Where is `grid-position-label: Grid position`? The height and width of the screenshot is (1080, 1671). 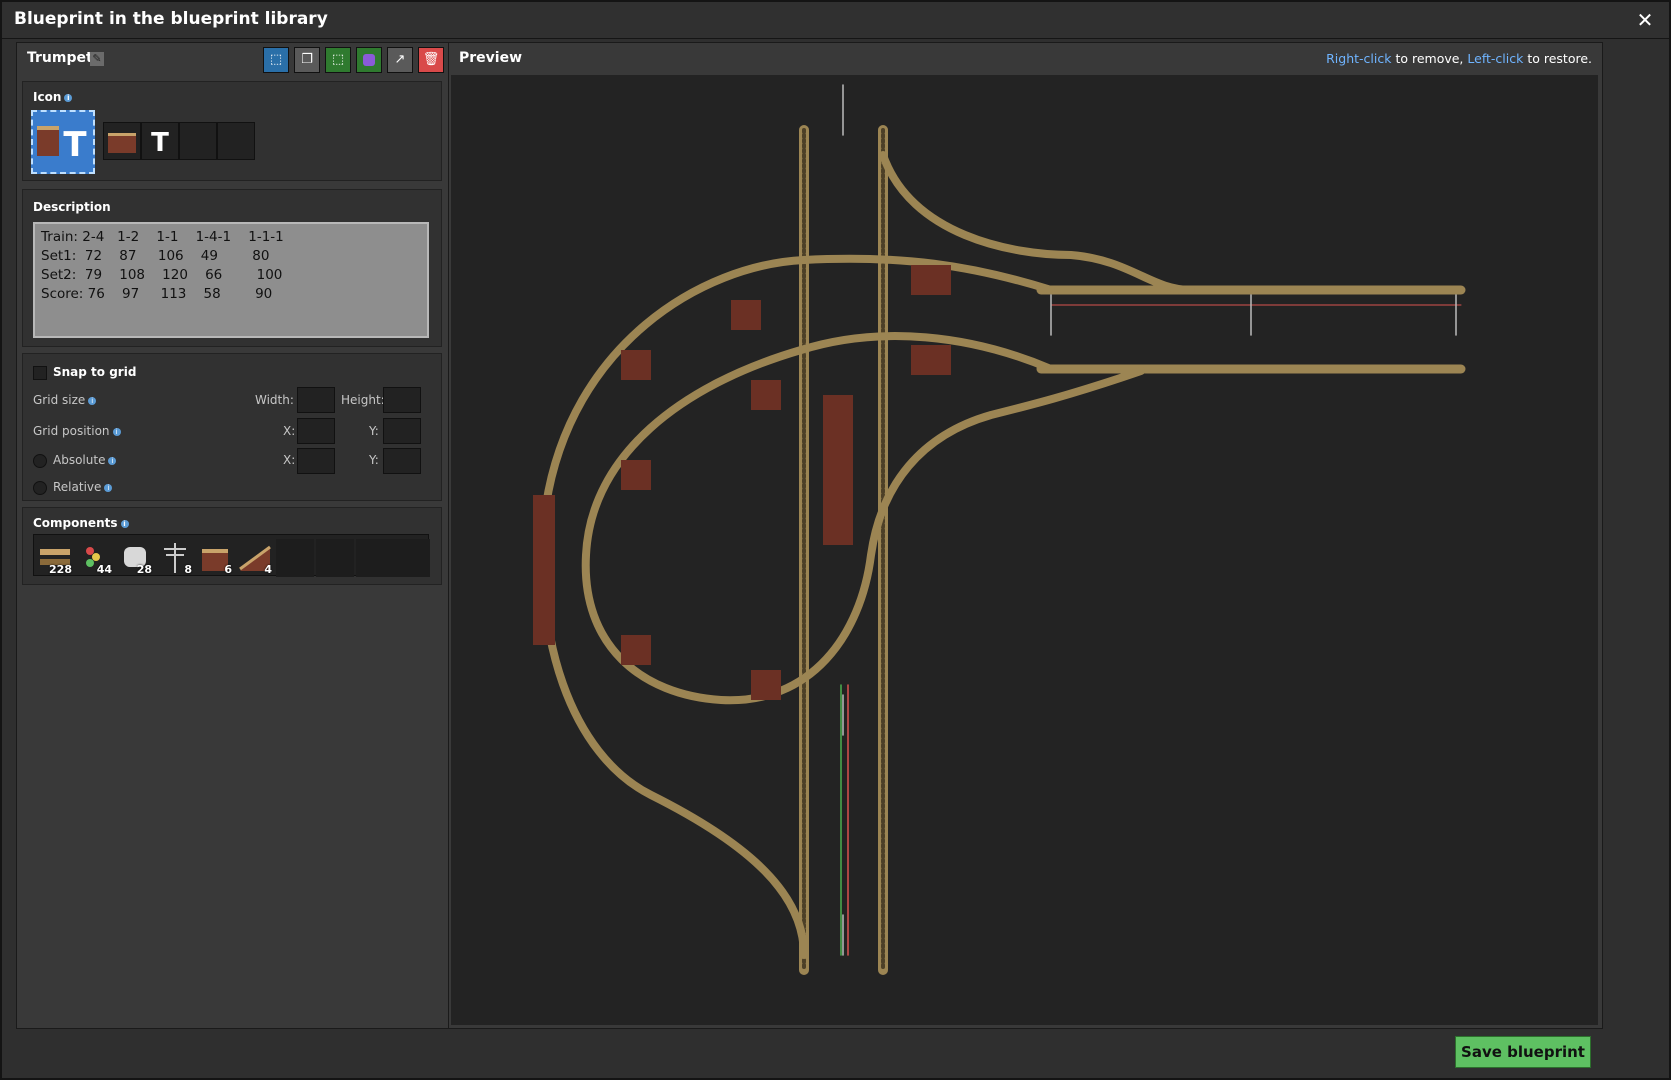 grid-position-label: Grid position is located at coordinates (71, 431).